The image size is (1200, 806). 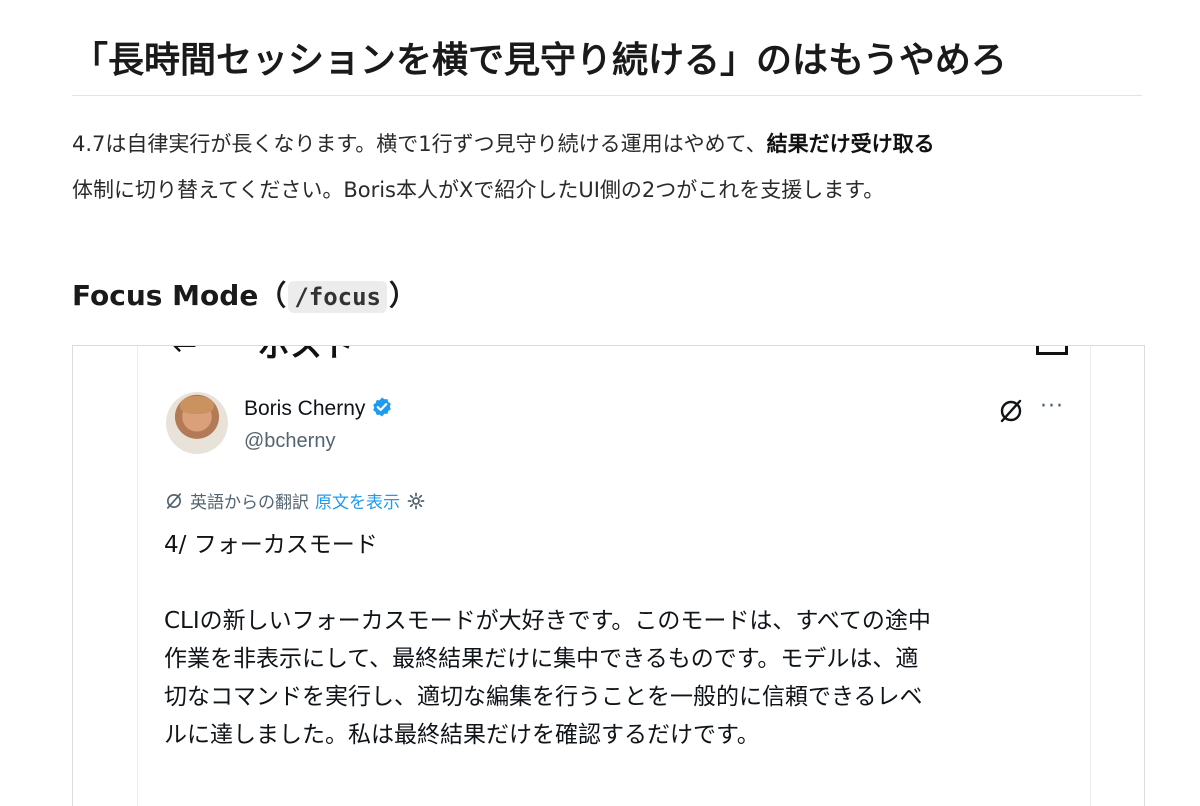 What do you see at coordinates (543, 697) in the screenshot?
I see `tweet-line-4: 切なコマンドを実行し、適切な編集を行うことを一般的に信頼できるレベ` at bounding box center [543, 697].